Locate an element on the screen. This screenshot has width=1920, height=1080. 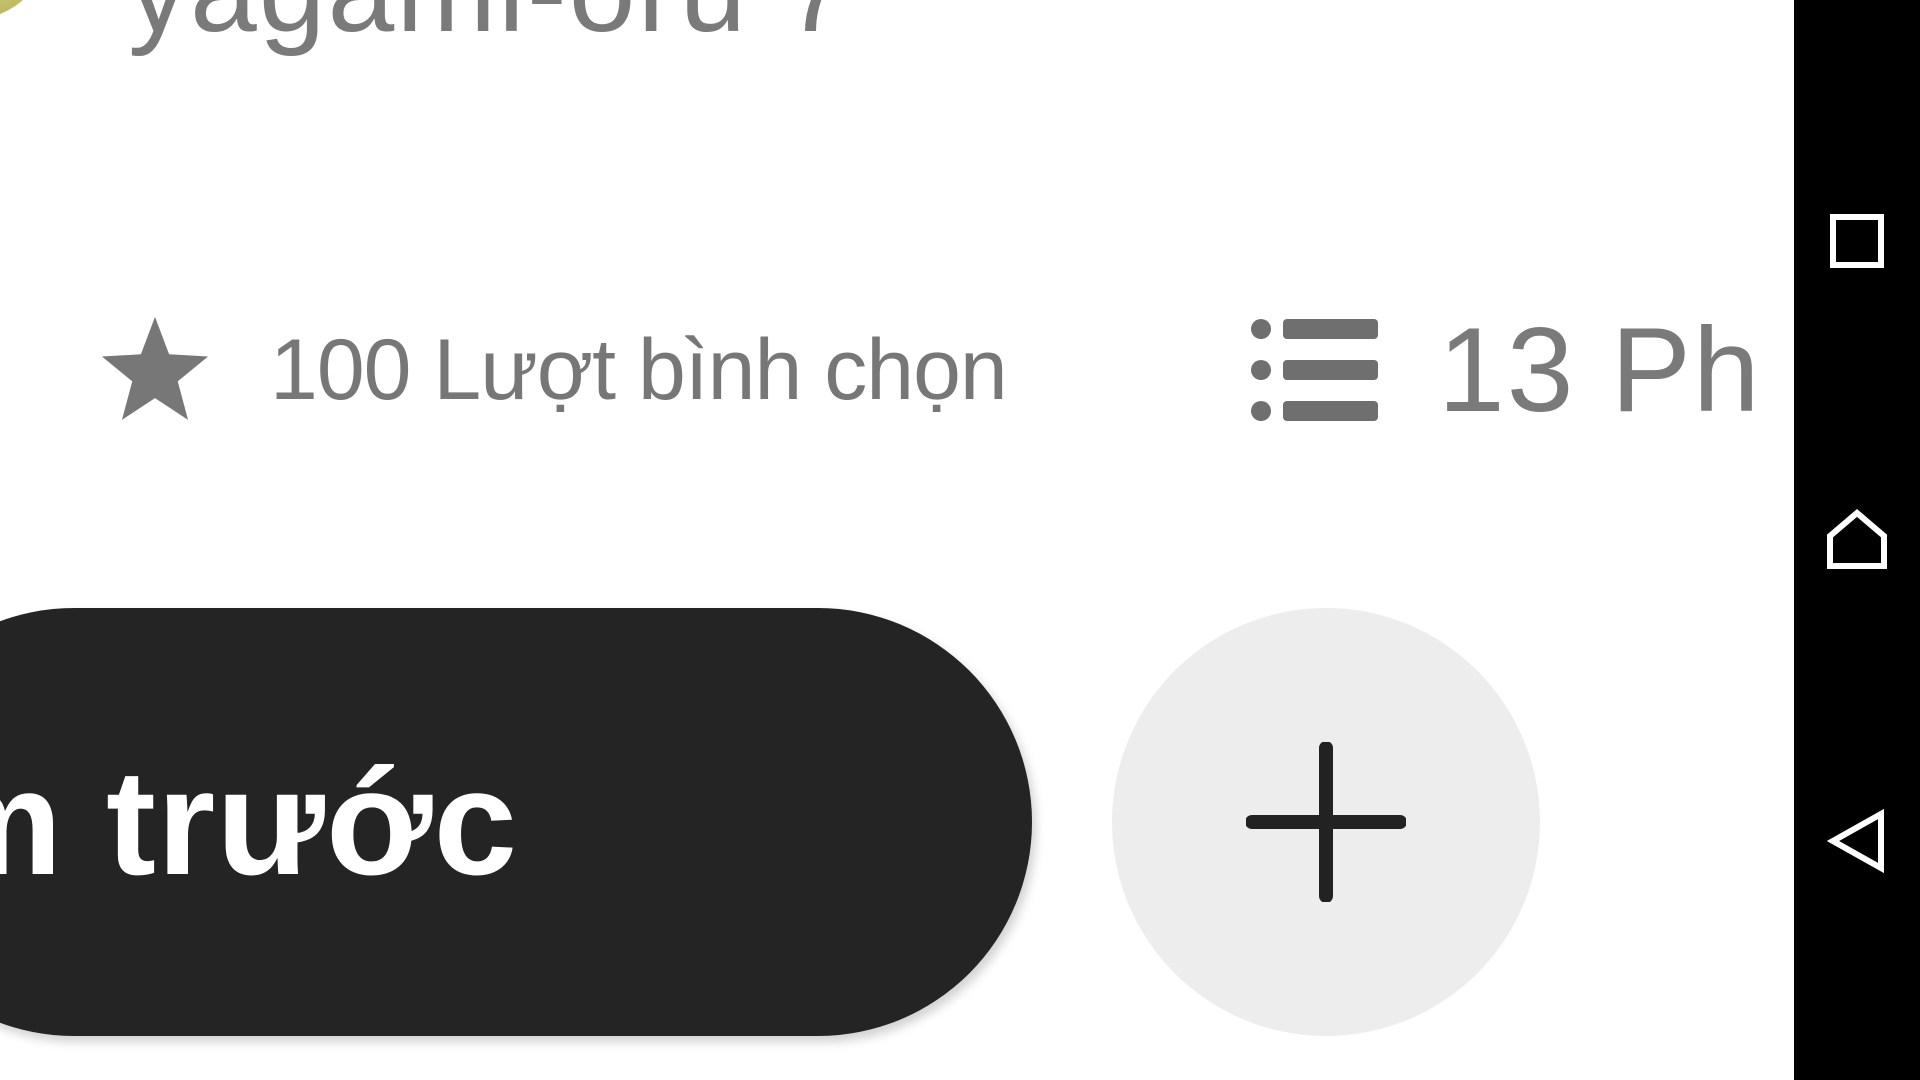
back-button is located at coordinates (1857, 841).